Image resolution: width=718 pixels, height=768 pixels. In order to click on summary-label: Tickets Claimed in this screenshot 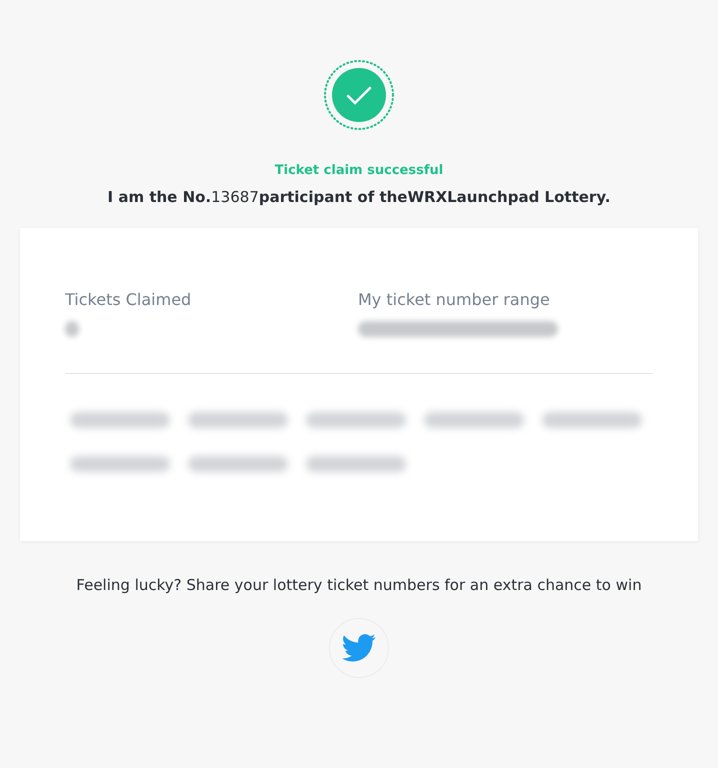, I will do `click(128, 299)`.